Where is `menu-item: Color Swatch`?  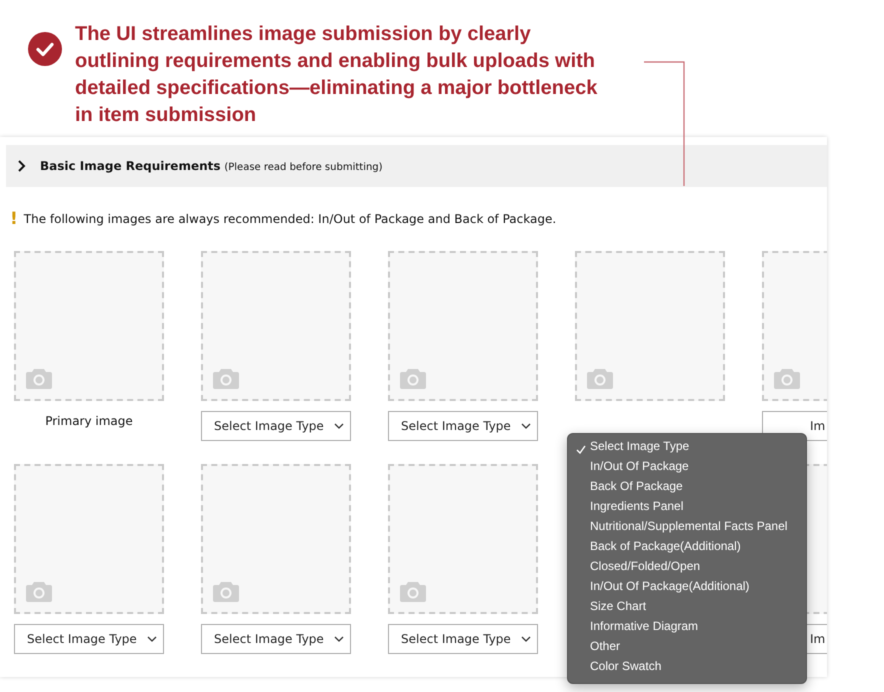 menu-item: Color Swatch is located at coordinates (687, 669).